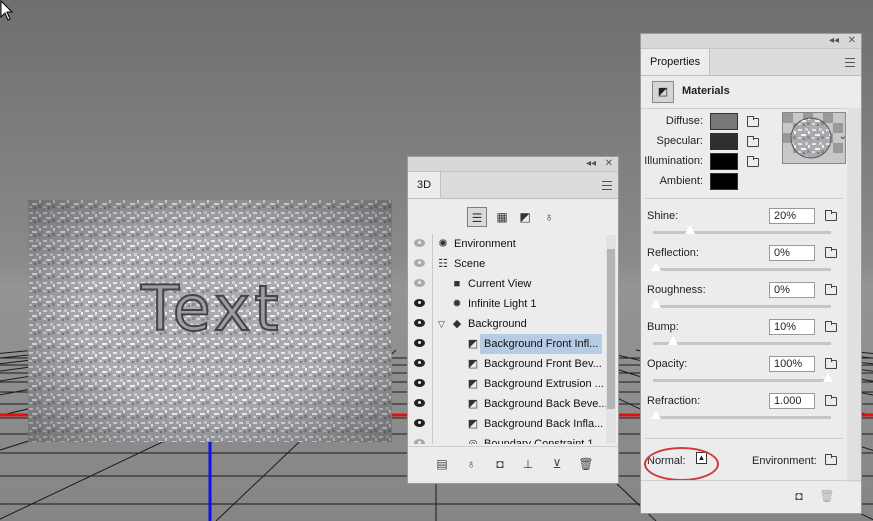 The image size is (873, 521). I want to click on tab-properties: Properties, so click(676, 62).